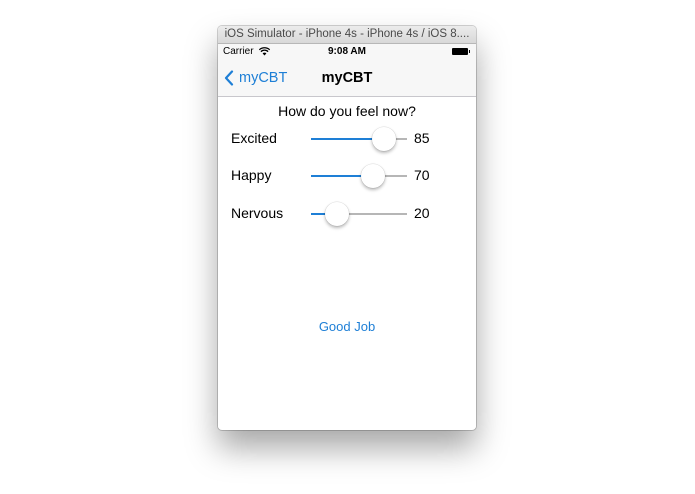 The height and width of the screenshot is (494, 695). I want to click on slider-label: Excited, so click(254, 138).